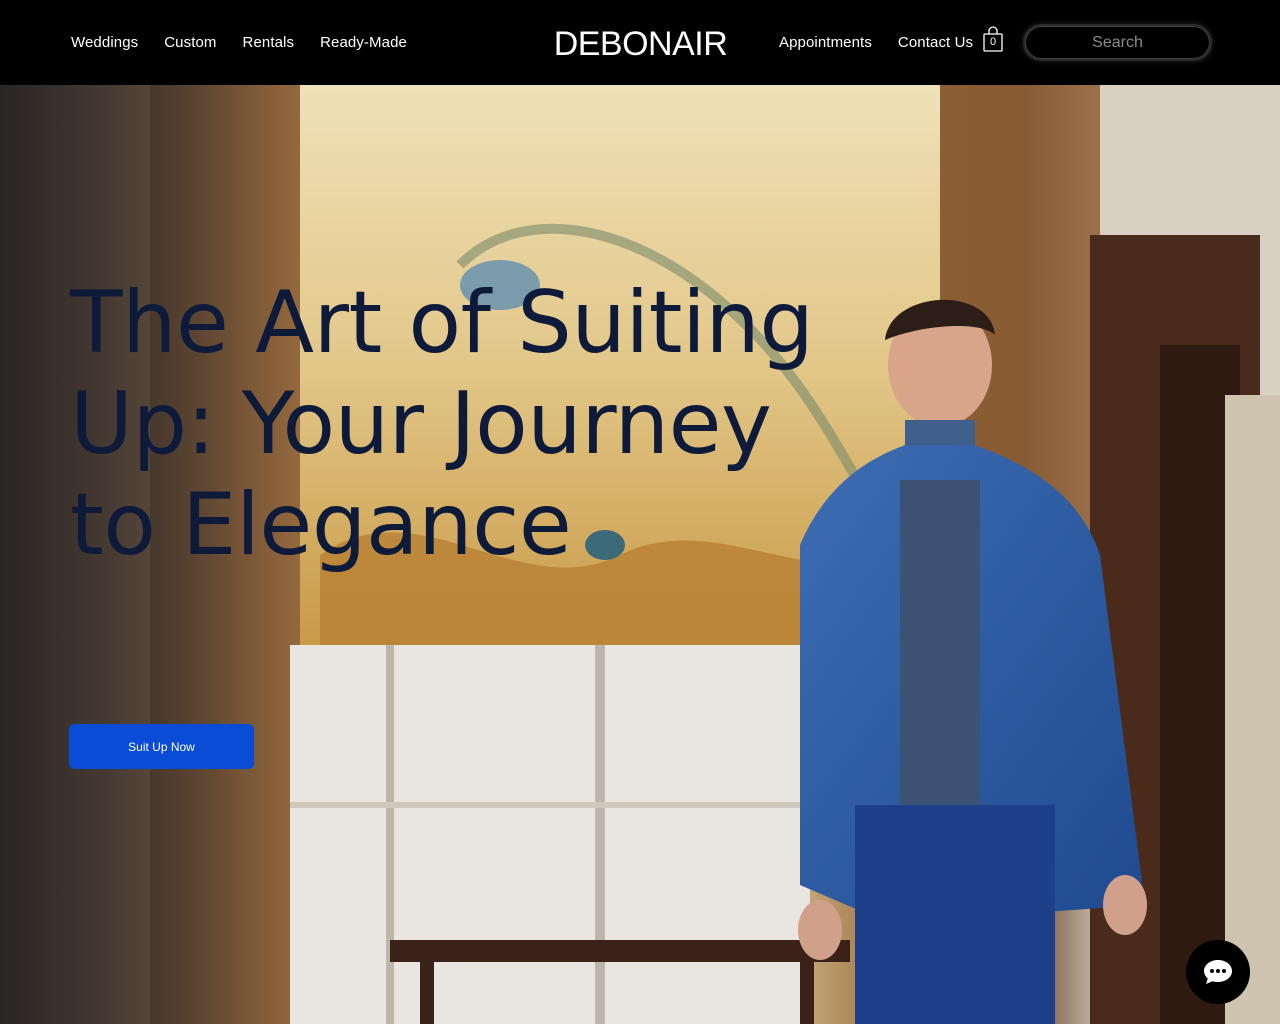  I want to click on nav-custom: Custom, so click(190, 42).